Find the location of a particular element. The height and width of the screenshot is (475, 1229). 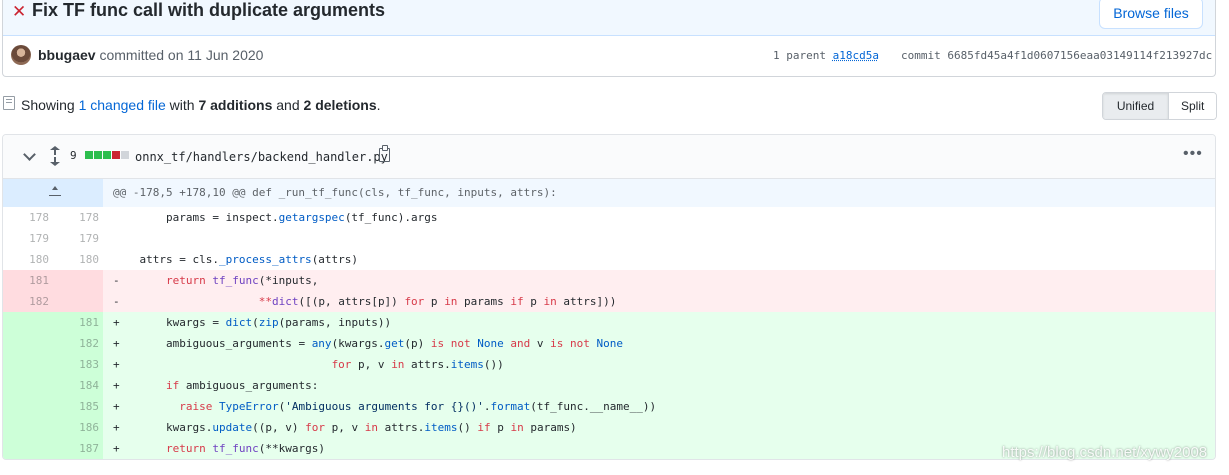

old-line-number: 181 is located at coordinates (26, 280).